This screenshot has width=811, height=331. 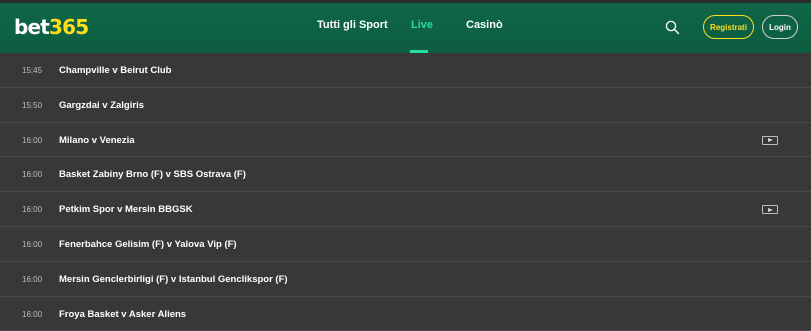 What do you see at coordinates (32, 105) in the screenshot?
I see `event-time: 15:50` at bounding box center [32, 105].